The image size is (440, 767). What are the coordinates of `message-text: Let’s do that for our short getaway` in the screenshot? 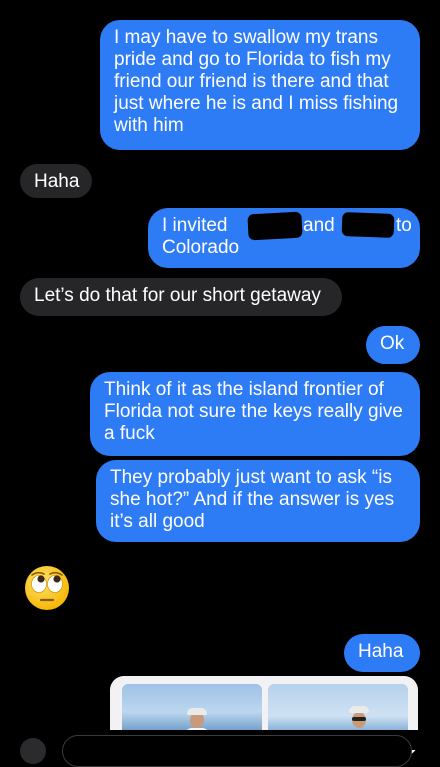 It's located at (177, 295).